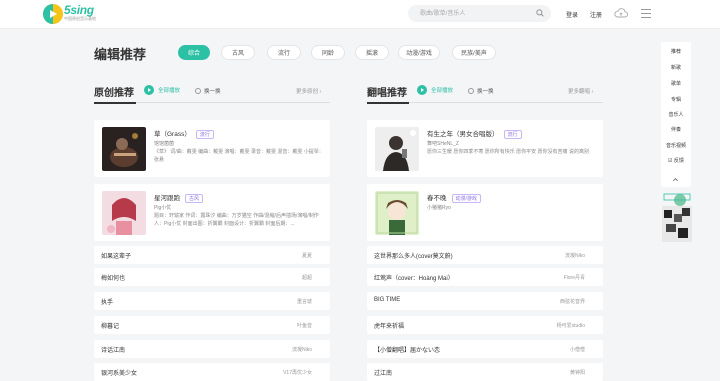  What do you see at coordinates (53, 14) in the screenshot?
I see `logo-icon` at bounding box center [53, 14].